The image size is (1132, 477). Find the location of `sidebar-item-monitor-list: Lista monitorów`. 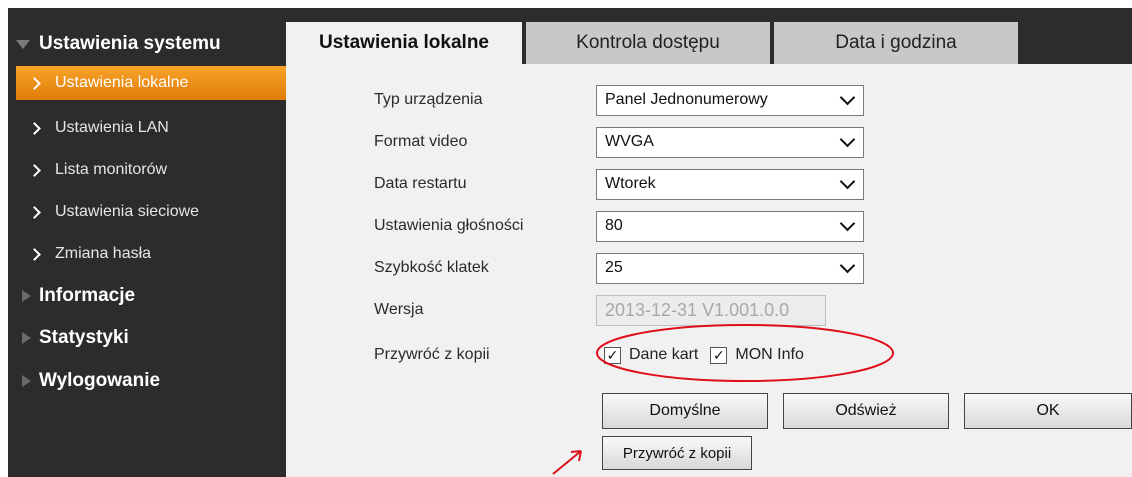

sidebar-item-monitor-list: Lista monitorów is located at coordinates (151, 170).